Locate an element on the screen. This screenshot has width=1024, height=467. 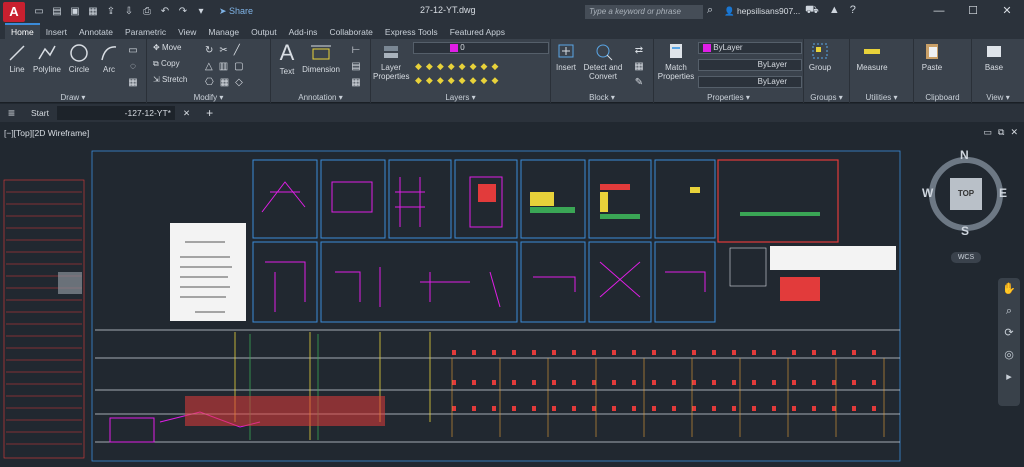
compass-south: S is located at coordinates (965, 231).